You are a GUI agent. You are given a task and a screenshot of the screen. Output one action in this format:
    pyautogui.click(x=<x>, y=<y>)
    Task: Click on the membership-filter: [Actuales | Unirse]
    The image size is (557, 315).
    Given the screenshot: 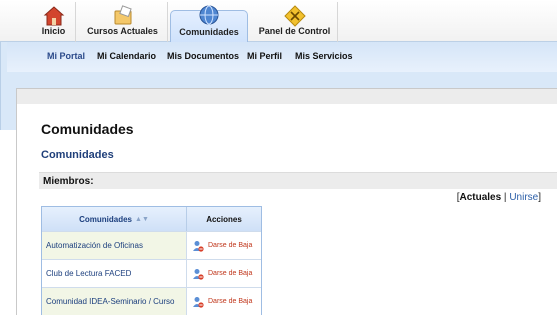 What is the action you would take?
    pyautogui.click(x=499, y=197)
    